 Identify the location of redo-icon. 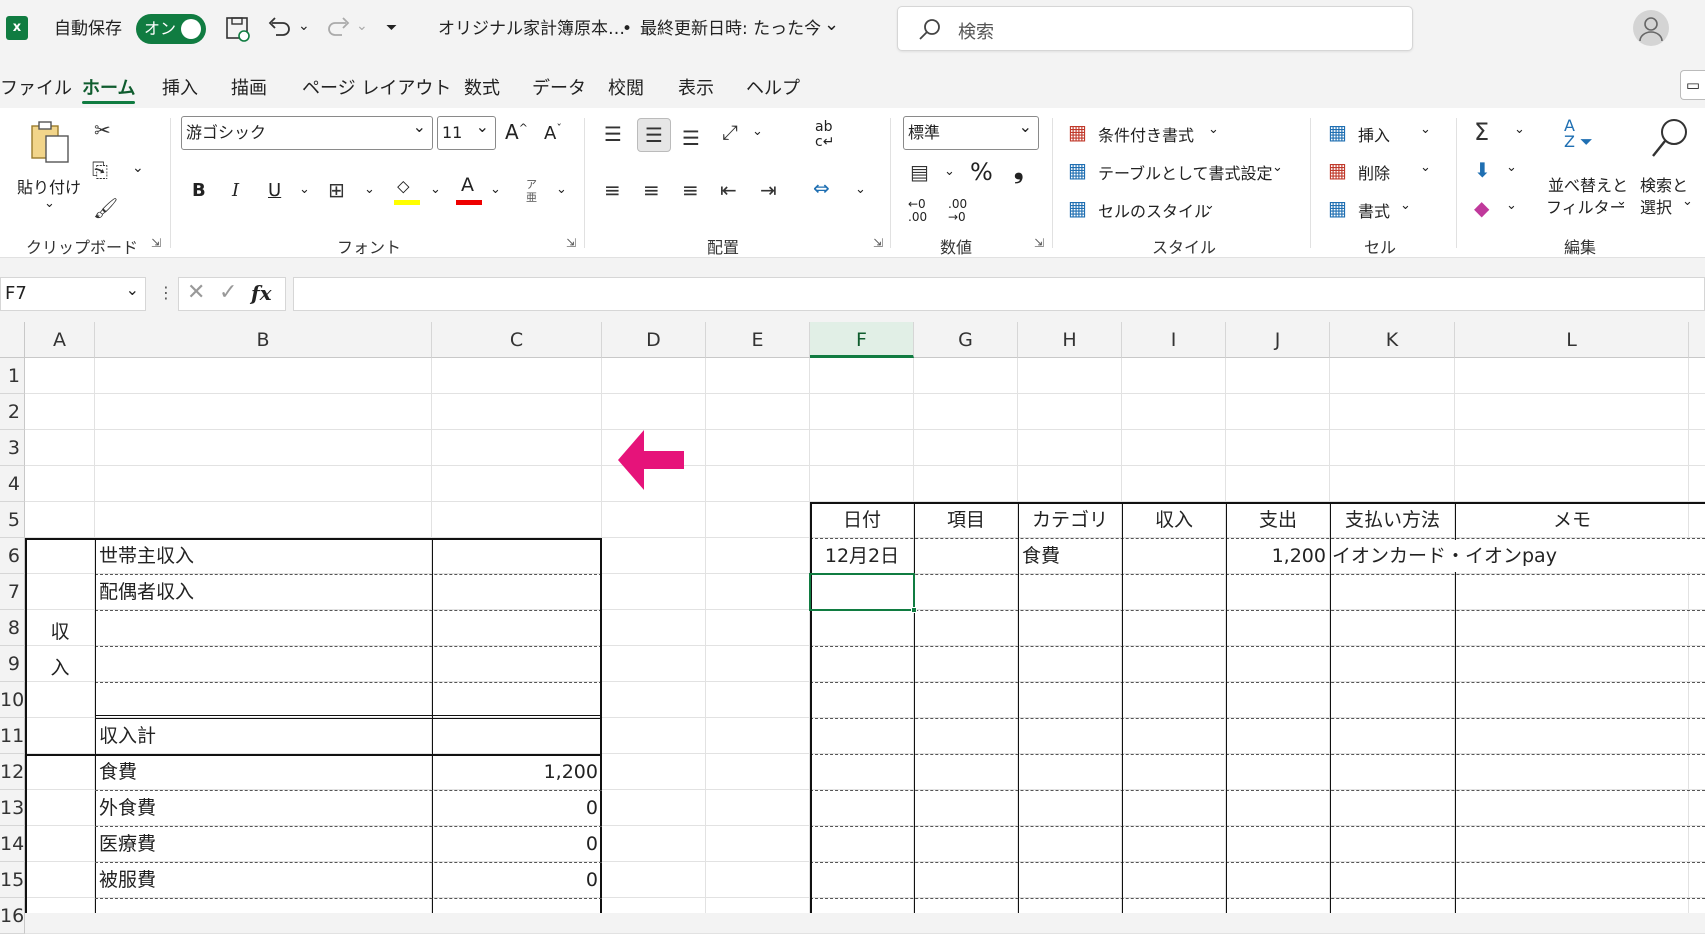
(338, 28).